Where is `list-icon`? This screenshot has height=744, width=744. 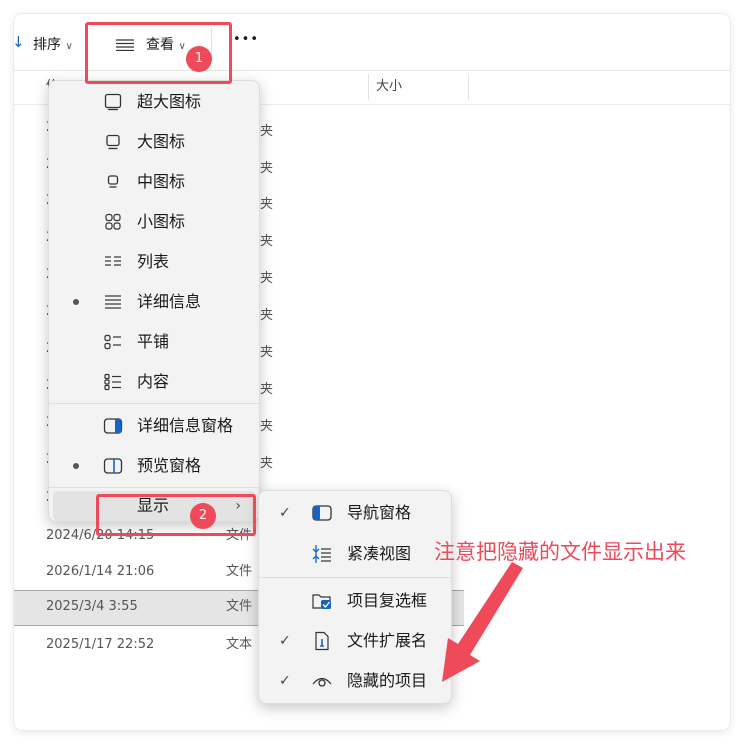 list-icon is located at coordinates (113, 262).